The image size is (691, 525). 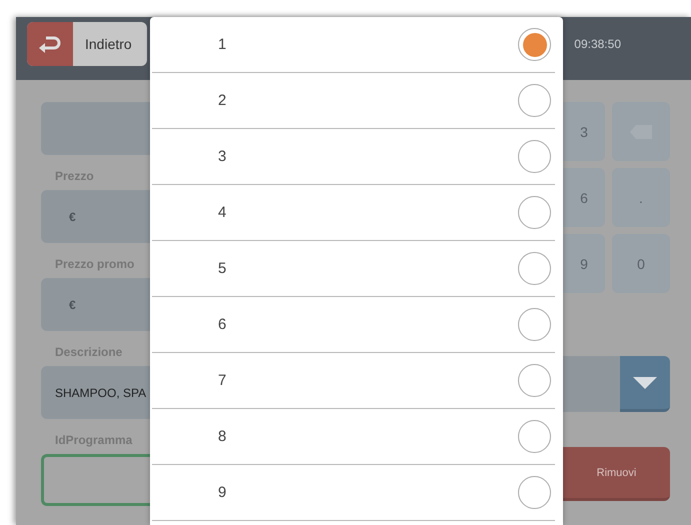 I want to click on return-arrow-icon, so click(x=50, y=44).